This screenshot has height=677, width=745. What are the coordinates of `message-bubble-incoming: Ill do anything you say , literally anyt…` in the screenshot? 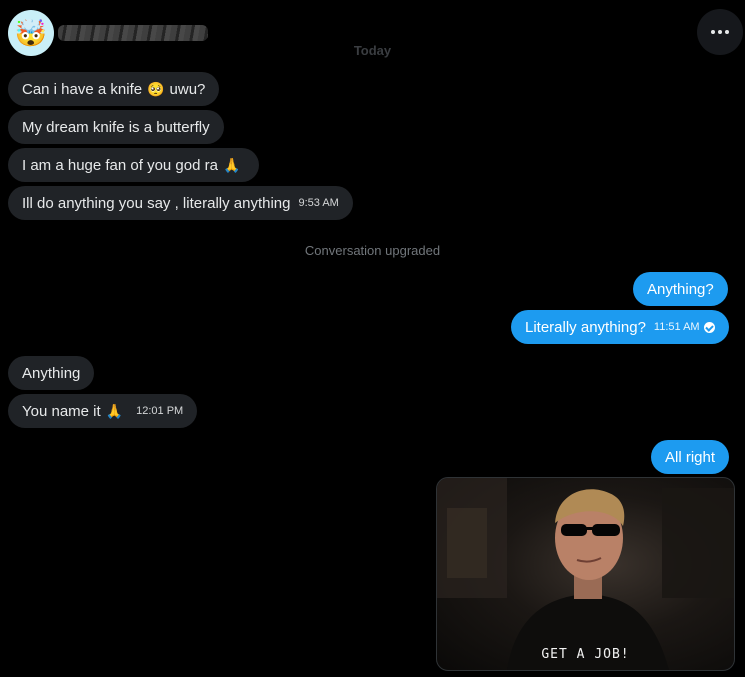 It's located at (180, 203).